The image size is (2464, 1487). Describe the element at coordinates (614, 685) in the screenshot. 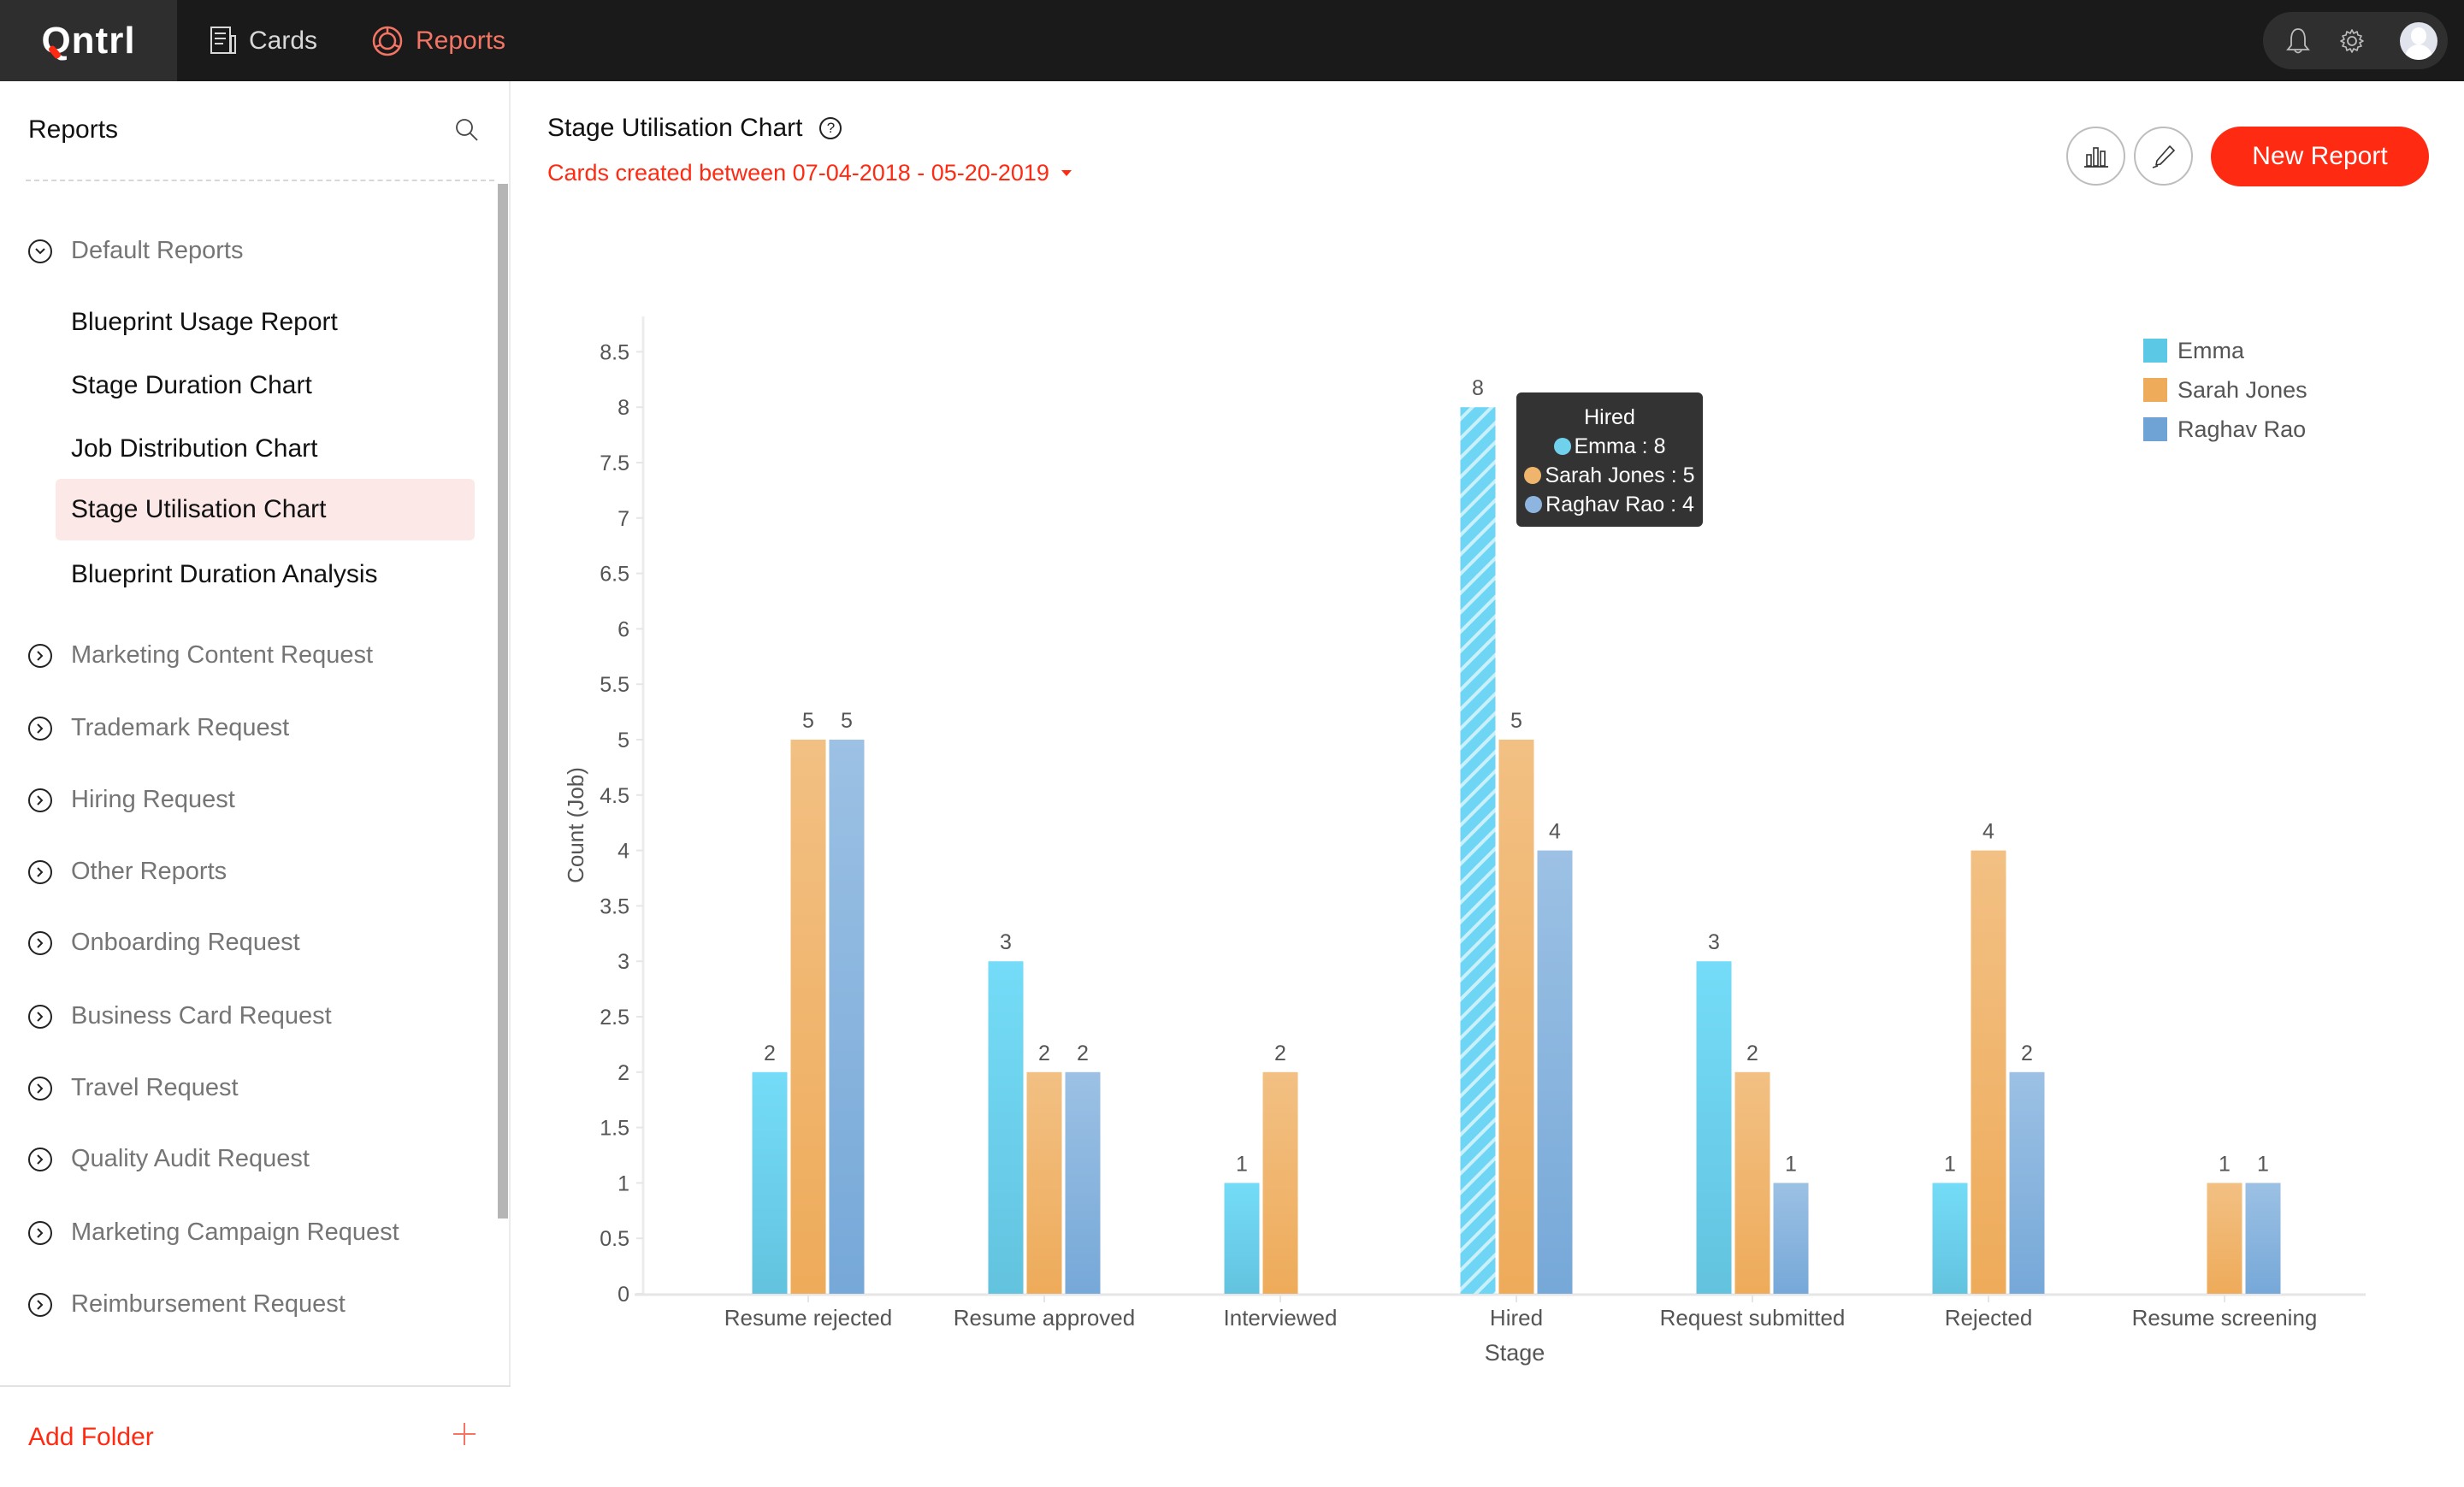

I see `y-tick-label: 5.5` at that location.